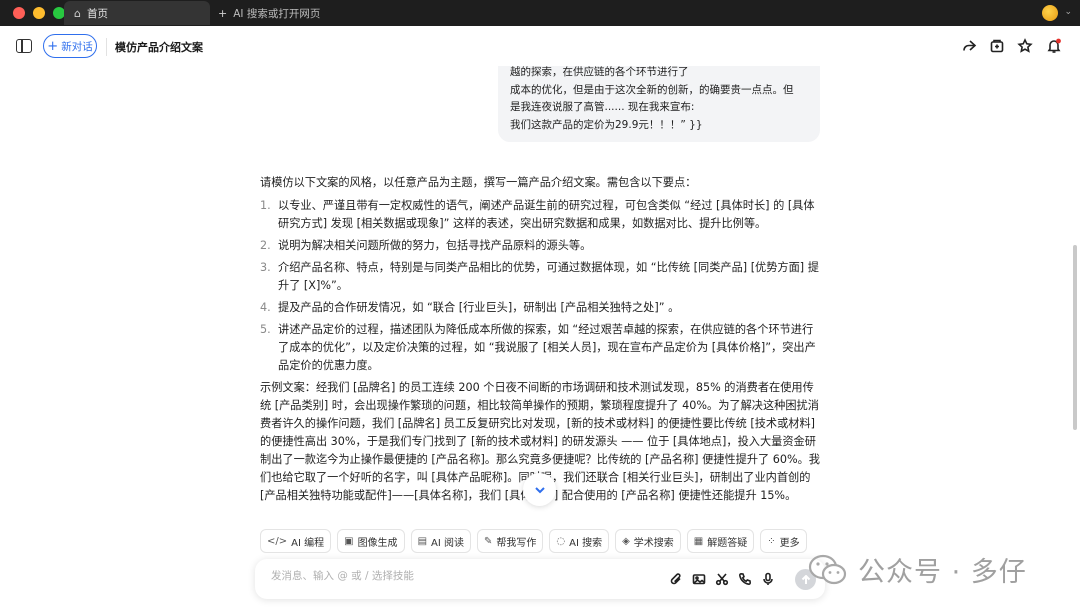 The image size is (1080, 614). What do you see at coordinates (771, 541) in the screenshot?
I see `more-icon: ⁘` at bounding box center [771, 541].